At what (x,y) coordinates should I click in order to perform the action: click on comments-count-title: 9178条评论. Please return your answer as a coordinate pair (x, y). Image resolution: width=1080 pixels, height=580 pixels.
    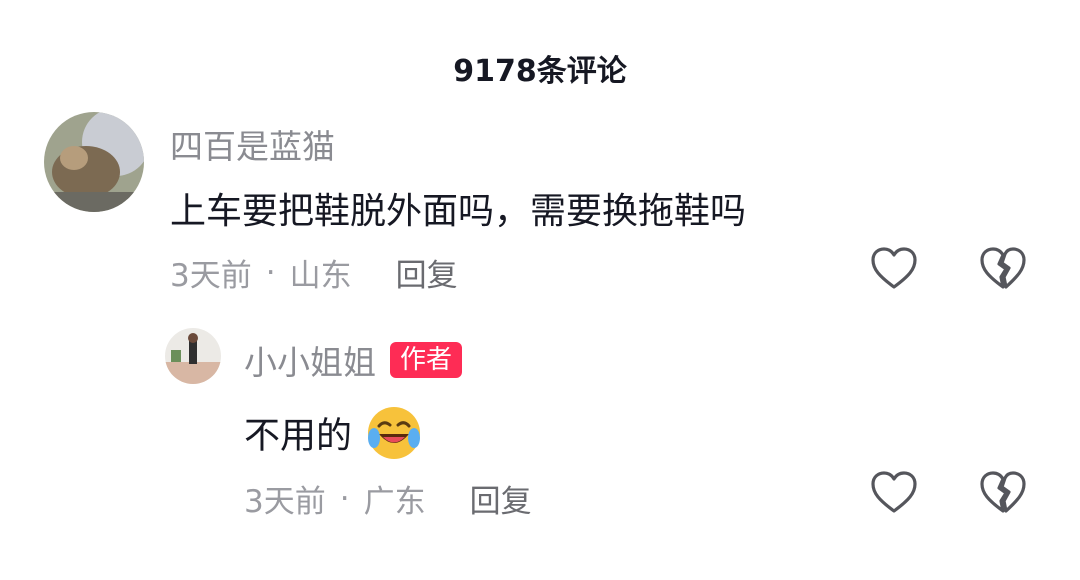
    Looking at the image, I should click on (540, 71).